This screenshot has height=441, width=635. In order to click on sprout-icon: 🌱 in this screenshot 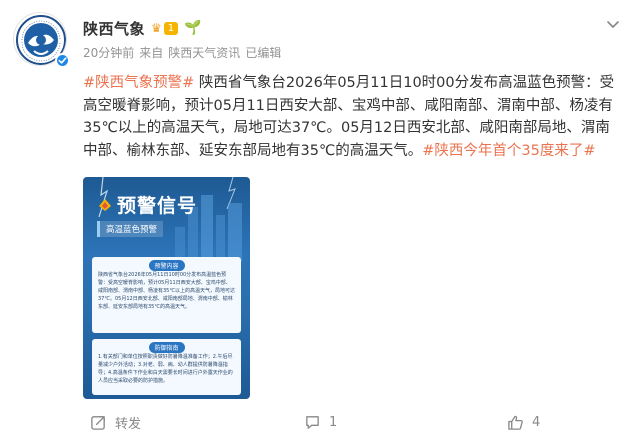, I will do `click(192, 28)`.